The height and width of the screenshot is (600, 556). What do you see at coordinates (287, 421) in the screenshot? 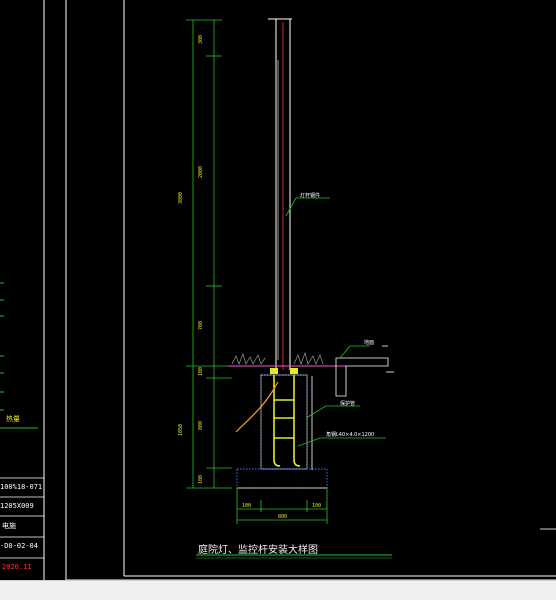
I see `anchor-cage` at bounding box center [287, 421].